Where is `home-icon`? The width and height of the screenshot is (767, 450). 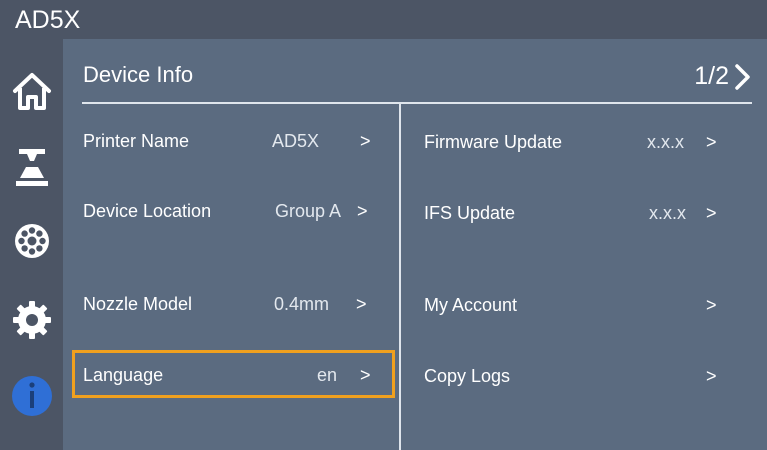
home-icon is located at coordinates (31, 91).